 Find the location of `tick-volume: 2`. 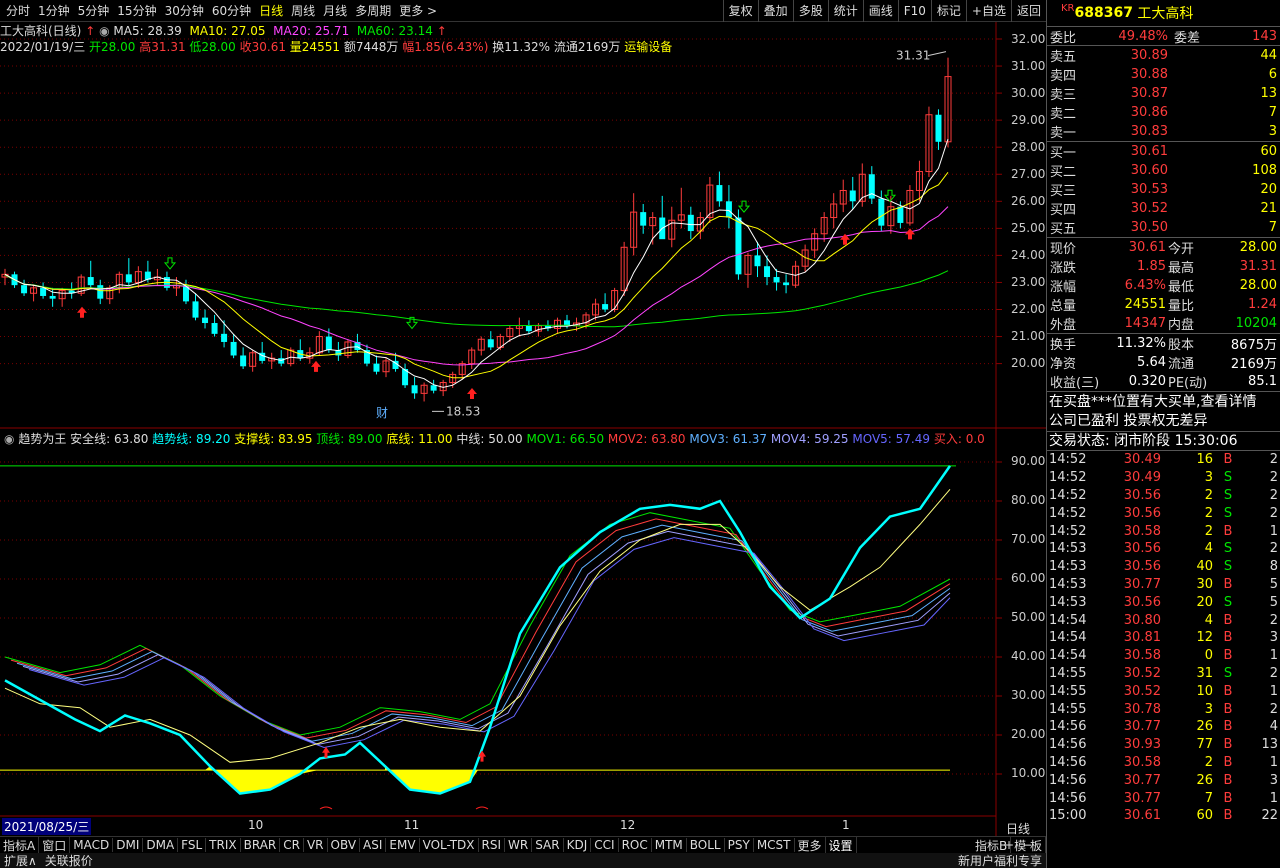

tick-volume: 2 is located at coordinates (1208, 531).